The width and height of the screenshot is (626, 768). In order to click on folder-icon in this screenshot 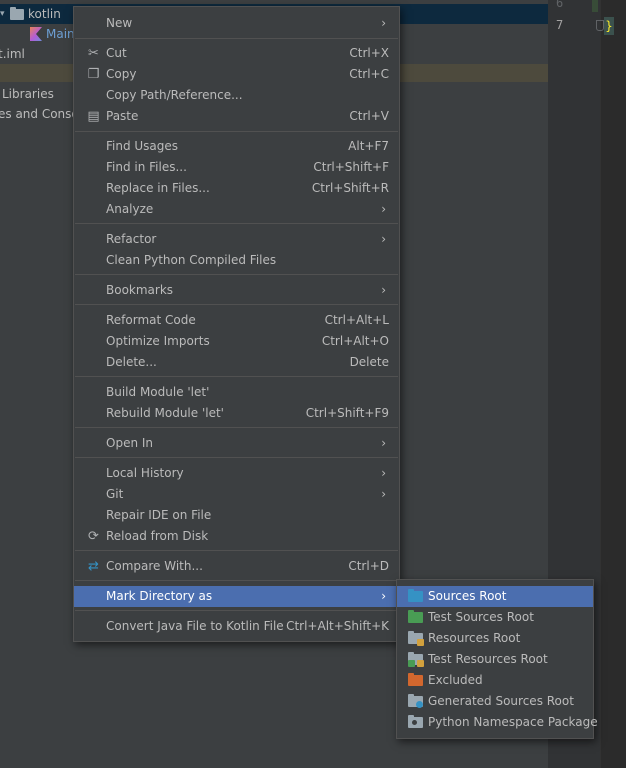, I will do `click(17, 13)`.